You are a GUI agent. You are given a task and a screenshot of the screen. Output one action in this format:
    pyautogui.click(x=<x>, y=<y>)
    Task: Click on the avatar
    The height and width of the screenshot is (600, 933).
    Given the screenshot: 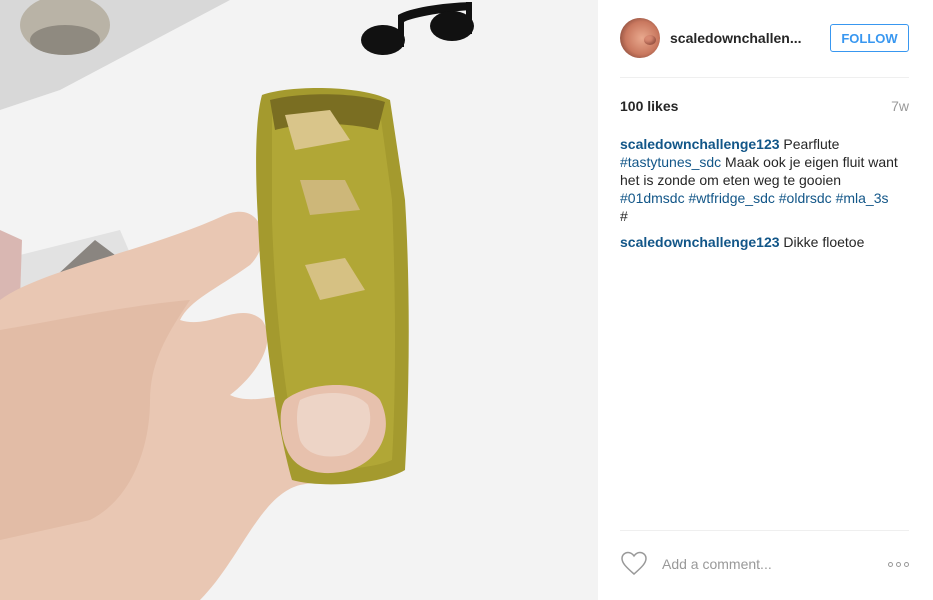 What is the action you would take?
    pyautogui.click(x=640, y=38)
    